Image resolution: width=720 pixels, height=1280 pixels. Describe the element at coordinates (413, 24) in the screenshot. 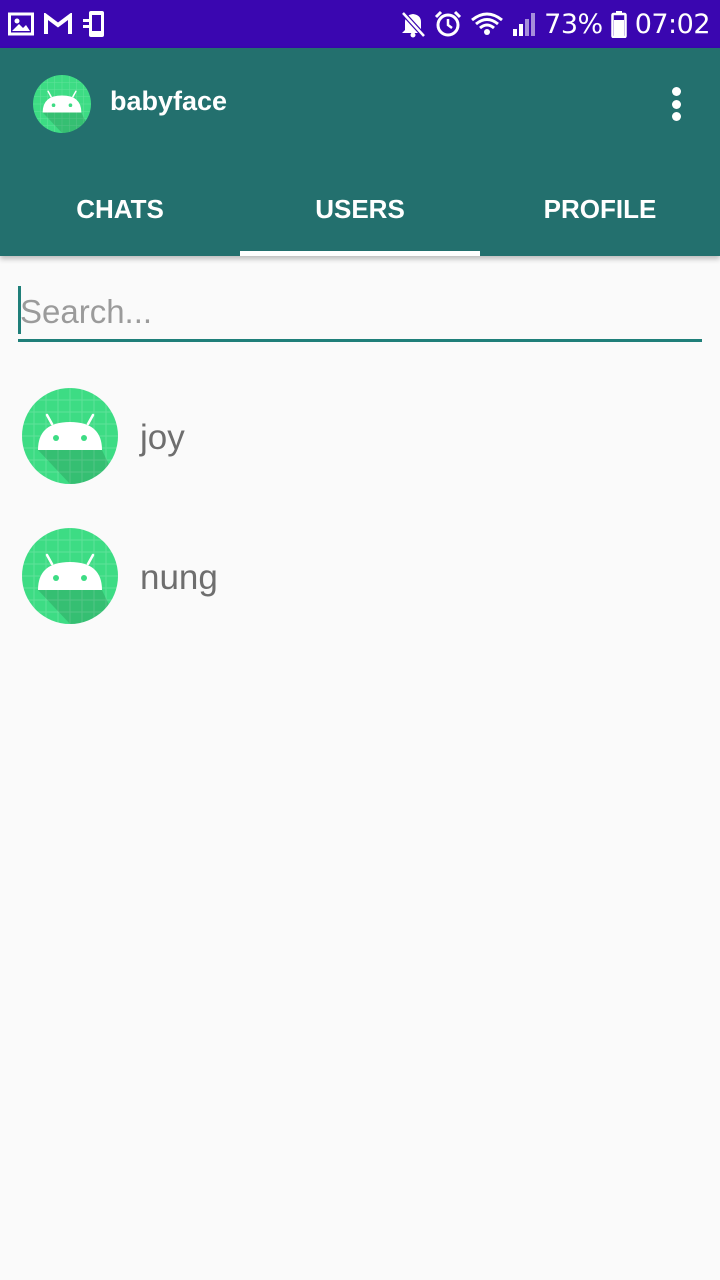

I see `mute-icon` at that location.